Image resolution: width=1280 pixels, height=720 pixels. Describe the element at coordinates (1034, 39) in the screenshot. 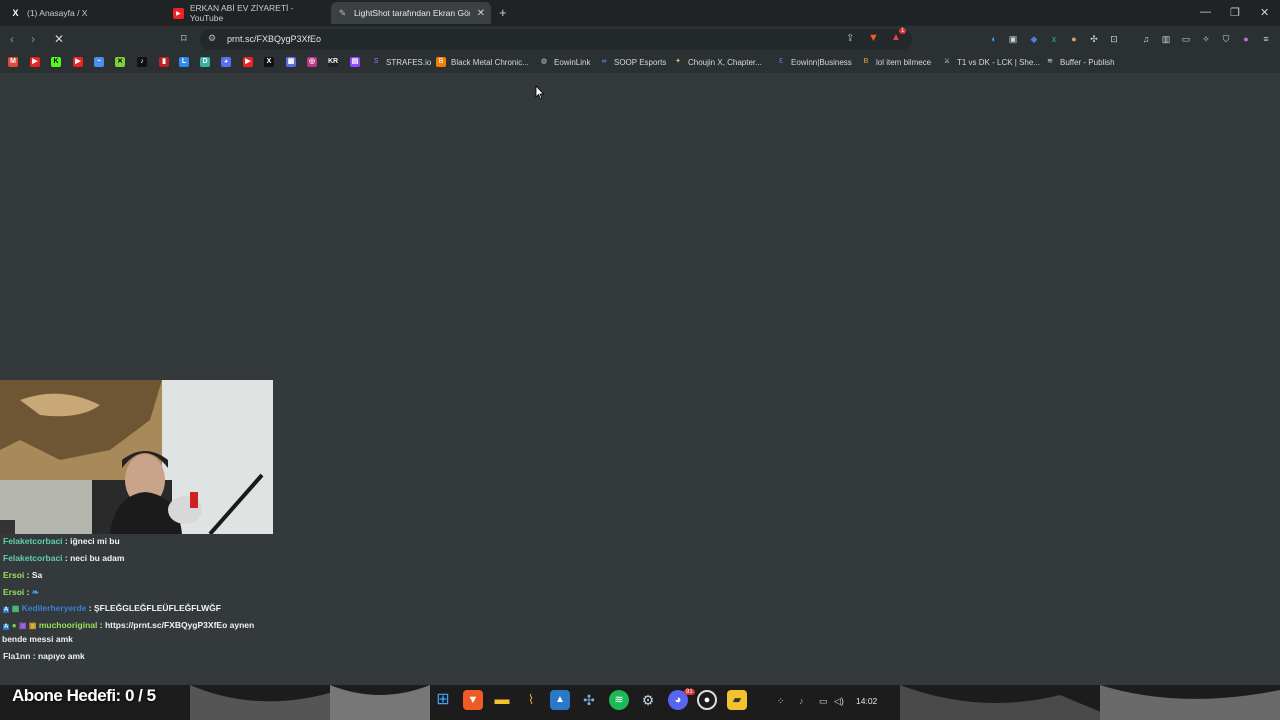

I see `bitwarden-icon: ◆` at that location.